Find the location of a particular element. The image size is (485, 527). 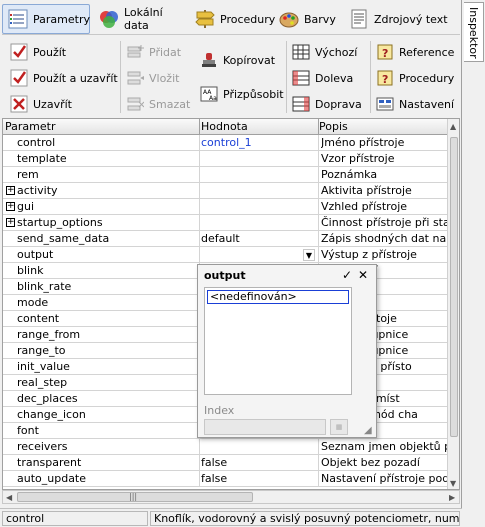

param-name: template is located at coordinates (42, 158).